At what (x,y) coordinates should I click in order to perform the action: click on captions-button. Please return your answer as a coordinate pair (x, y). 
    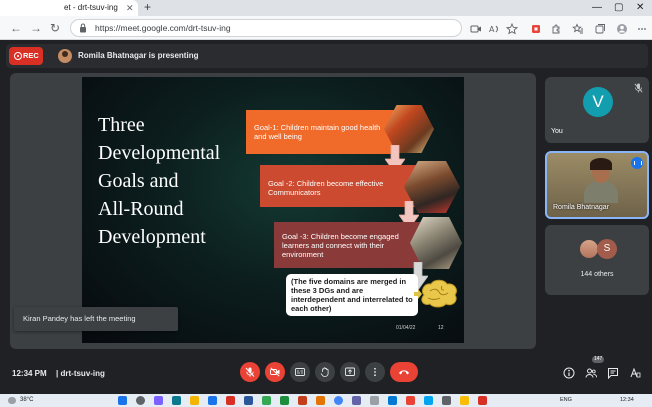
    Looking at the image, I should click on (300, 372).